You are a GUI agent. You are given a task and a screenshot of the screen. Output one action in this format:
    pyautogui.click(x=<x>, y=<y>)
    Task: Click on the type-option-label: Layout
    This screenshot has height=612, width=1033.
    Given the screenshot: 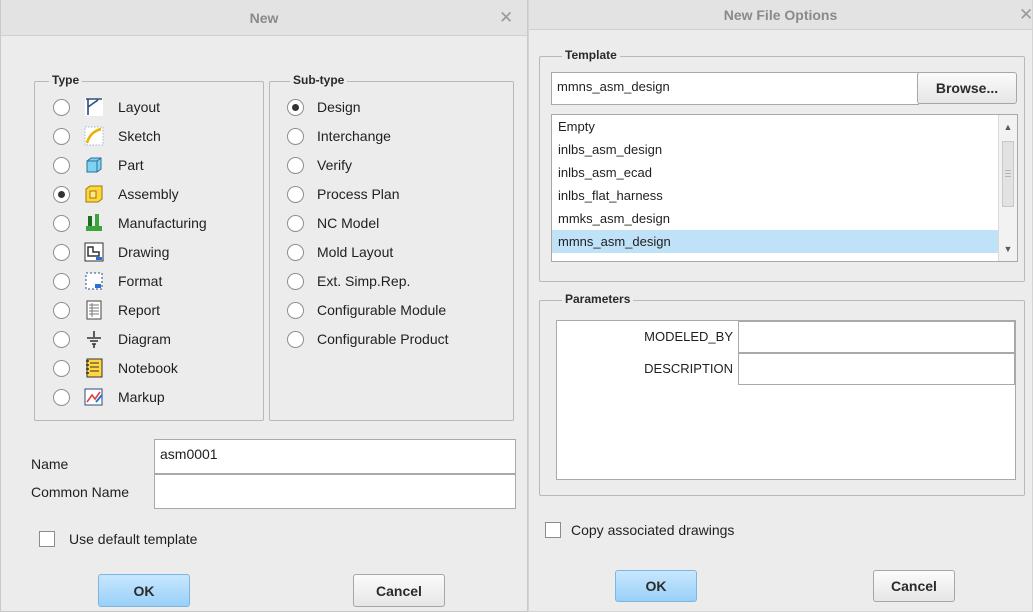 What is the action you would take?
    pyautogui.click(x=139, y=107)
    